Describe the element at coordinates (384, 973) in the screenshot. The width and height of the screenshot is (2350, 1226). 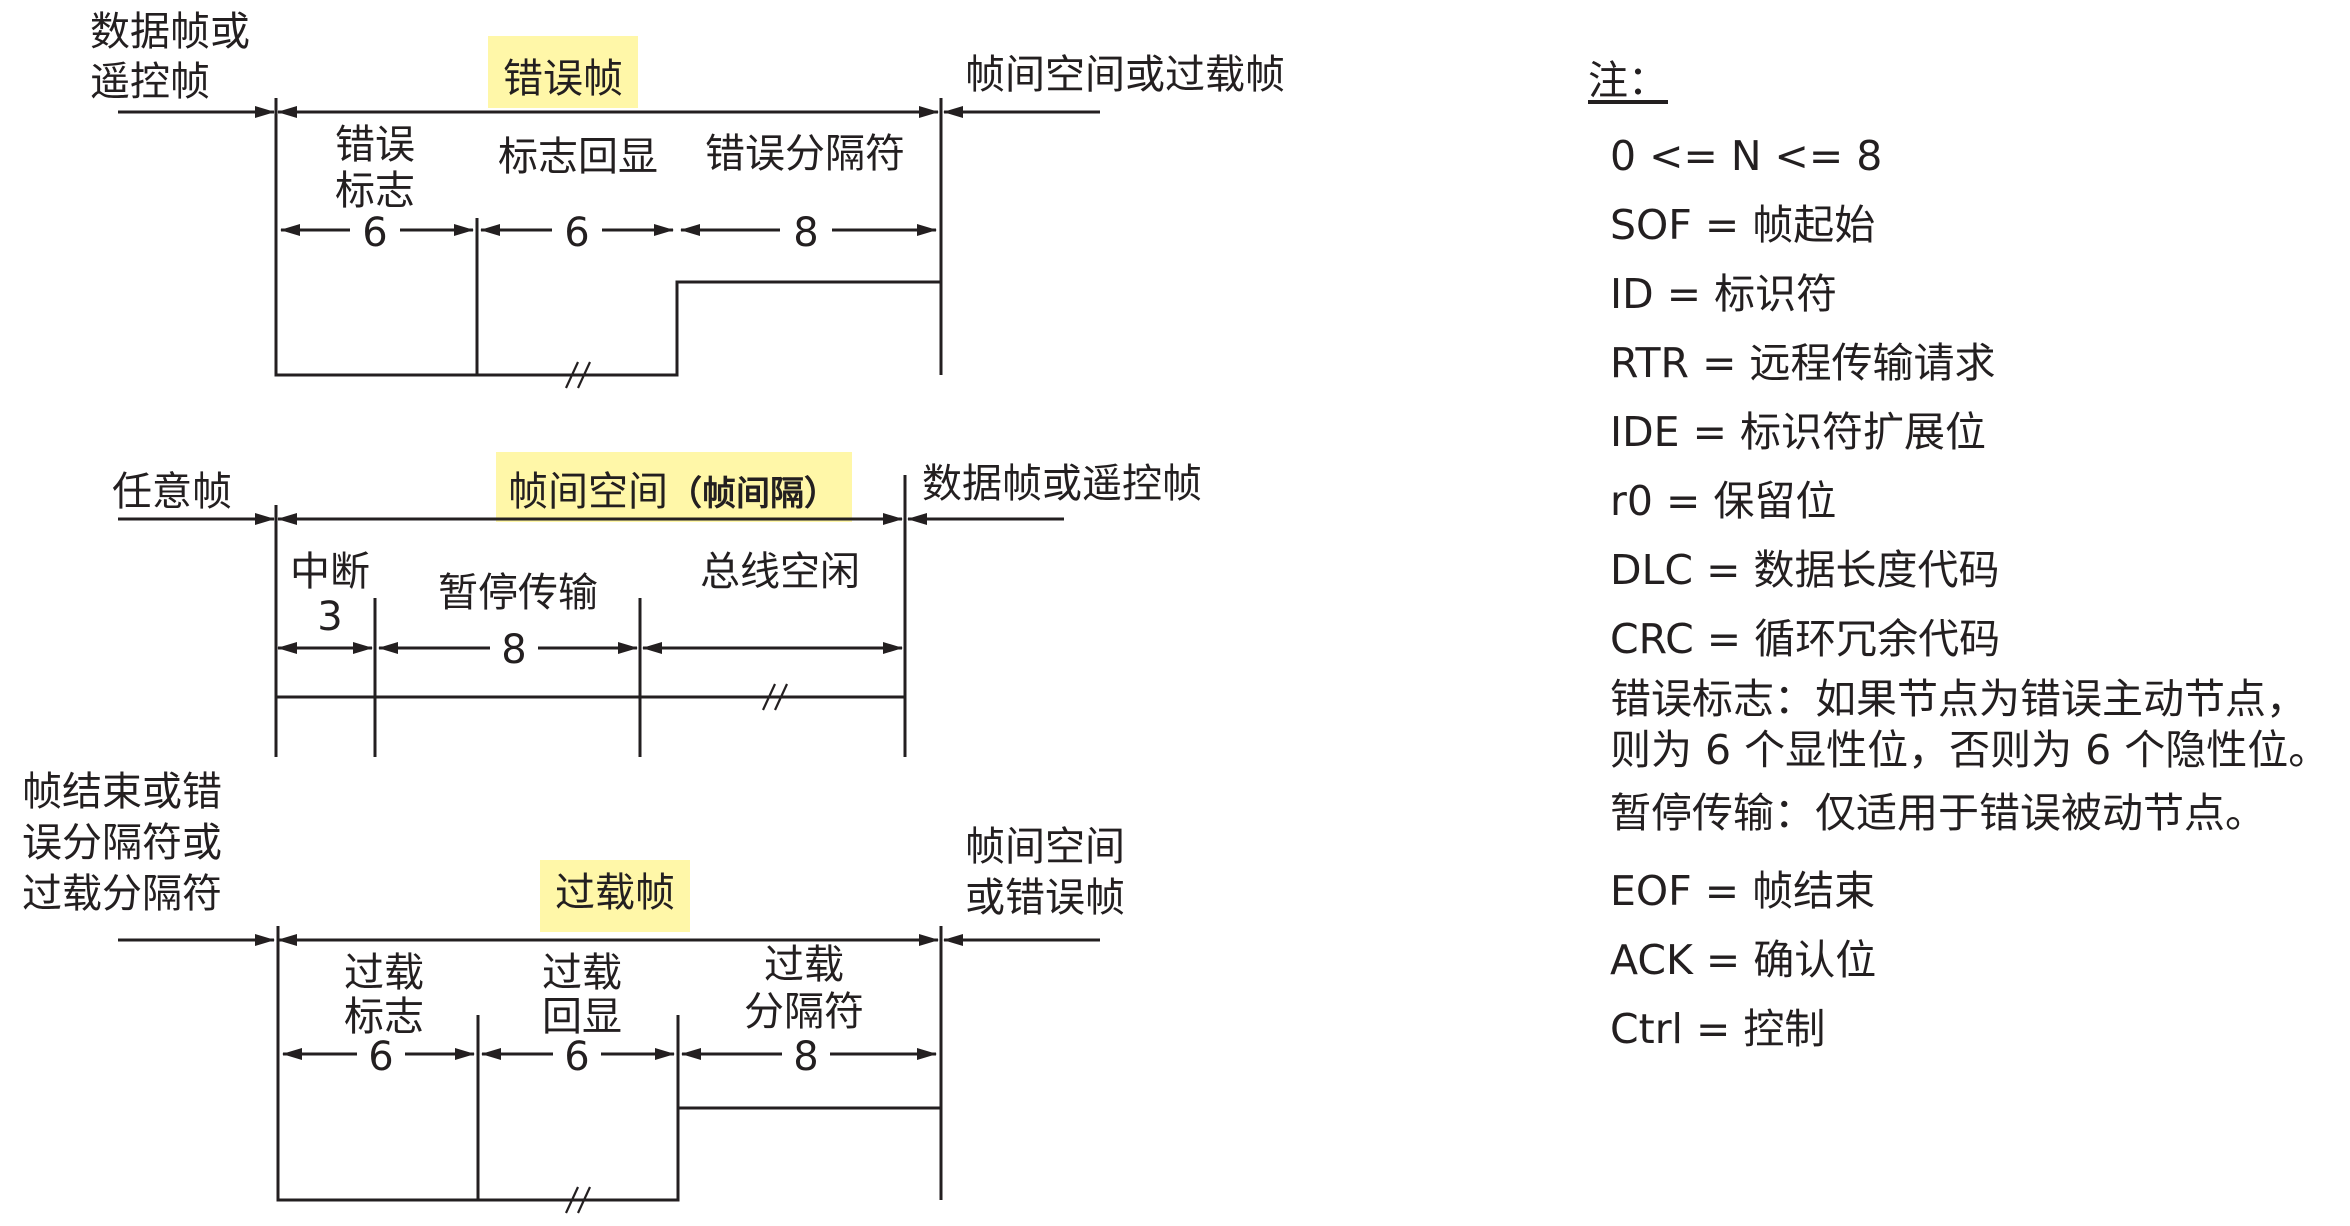
I see `overload-flag-label-1: 过载` at that location.